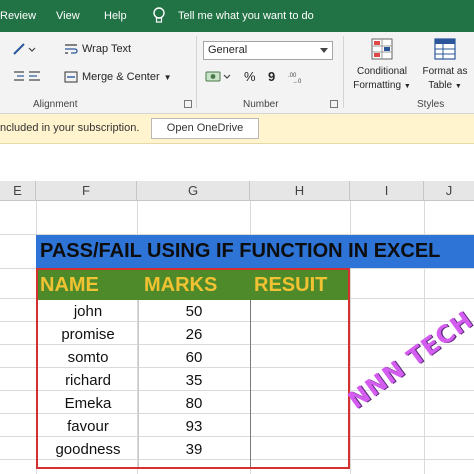 The width and height of the screenshot is (474, 474). I want to click on table-row: goodness 39, so click(193, 449).